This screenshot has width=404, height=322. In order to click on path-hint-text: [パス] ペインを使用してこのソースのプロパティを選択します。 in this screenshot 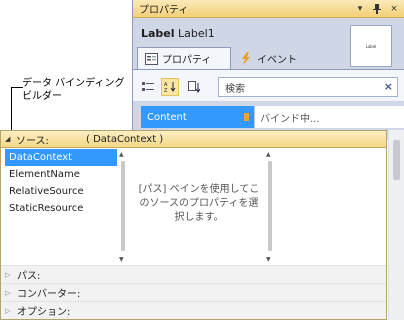, I will do `click(199, 203)`.